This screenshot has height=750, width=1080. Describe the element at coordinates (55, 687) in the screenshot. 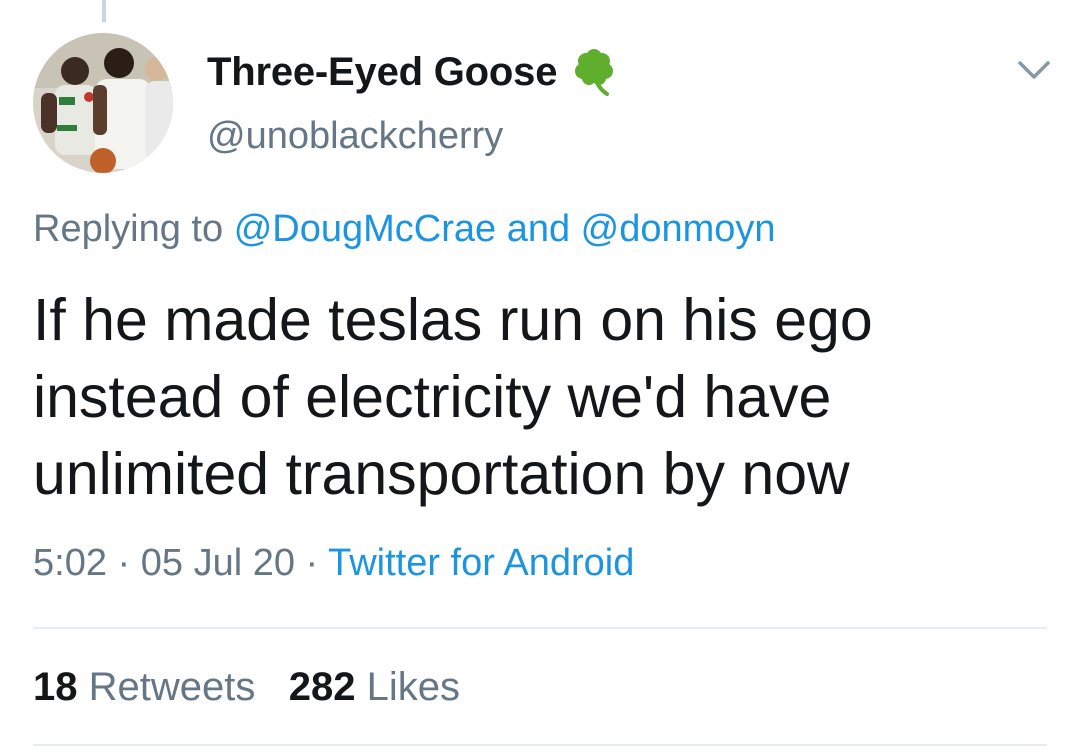

I see `retweets-count: 18` at that location.